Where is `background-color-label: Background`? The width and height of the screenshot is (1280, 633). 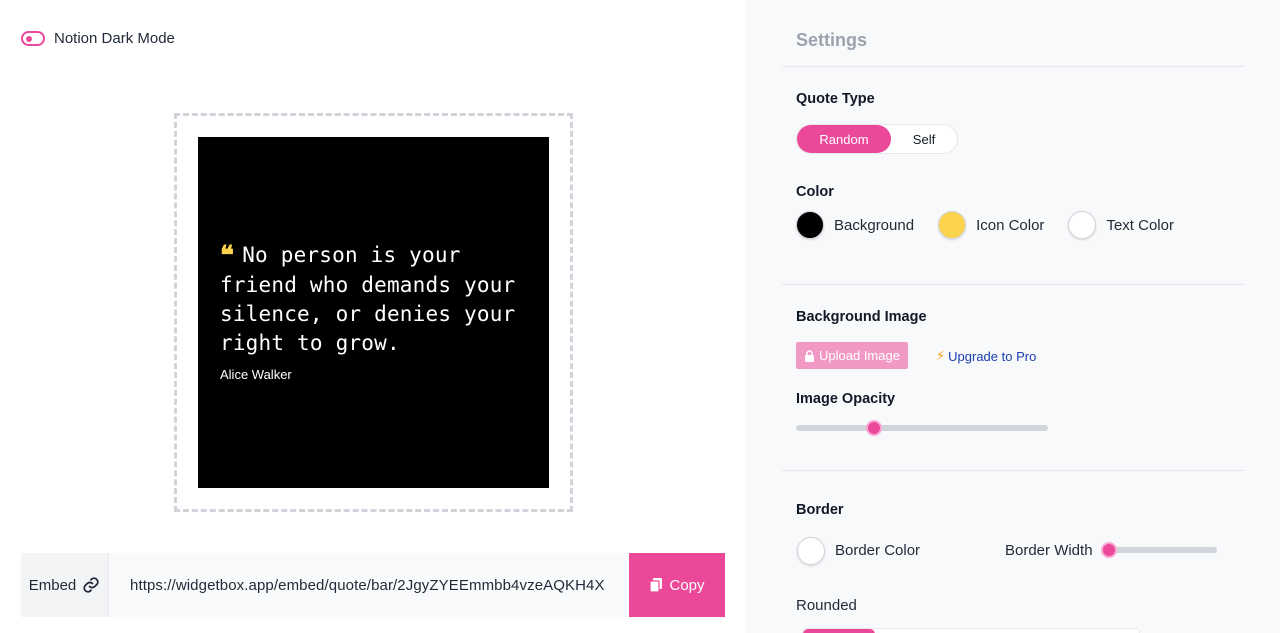 background-color-label: Background is located at coordinates (874, 225).